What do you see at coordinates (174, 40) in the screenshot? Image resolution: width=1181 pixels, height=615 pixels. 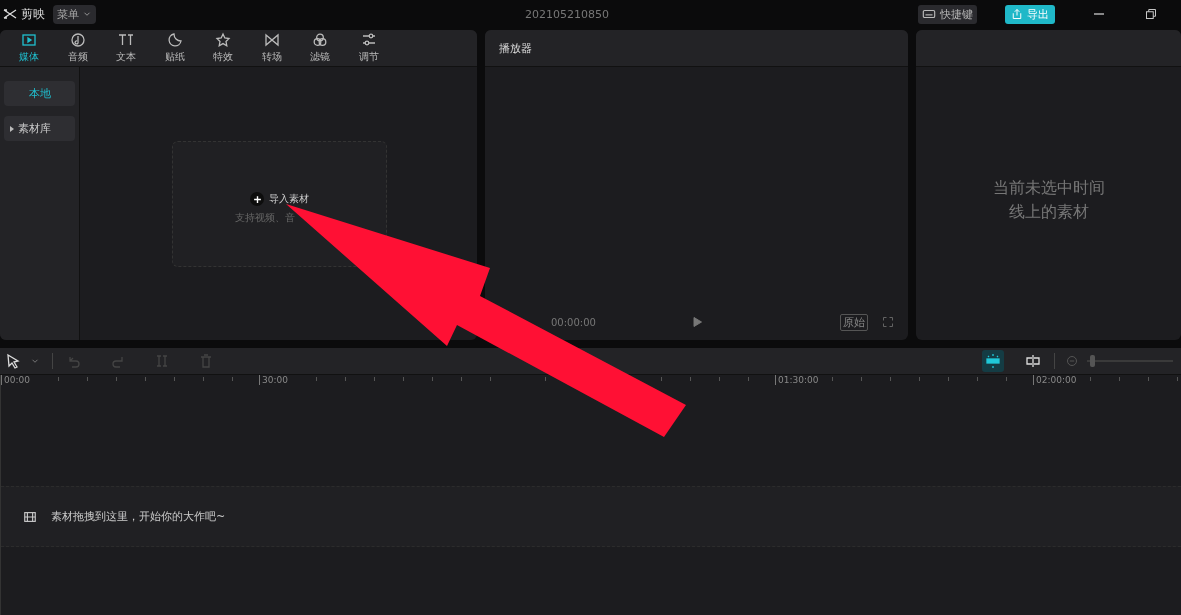 I see `sticker-icon` at bounding box center [174, 40].